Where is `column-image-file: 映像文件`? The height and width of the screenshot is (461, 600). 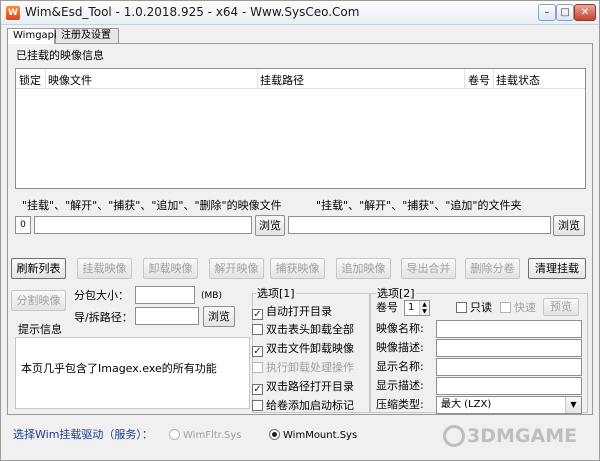
column-image-file: 映像文件 is located at coordinates (70, 80).